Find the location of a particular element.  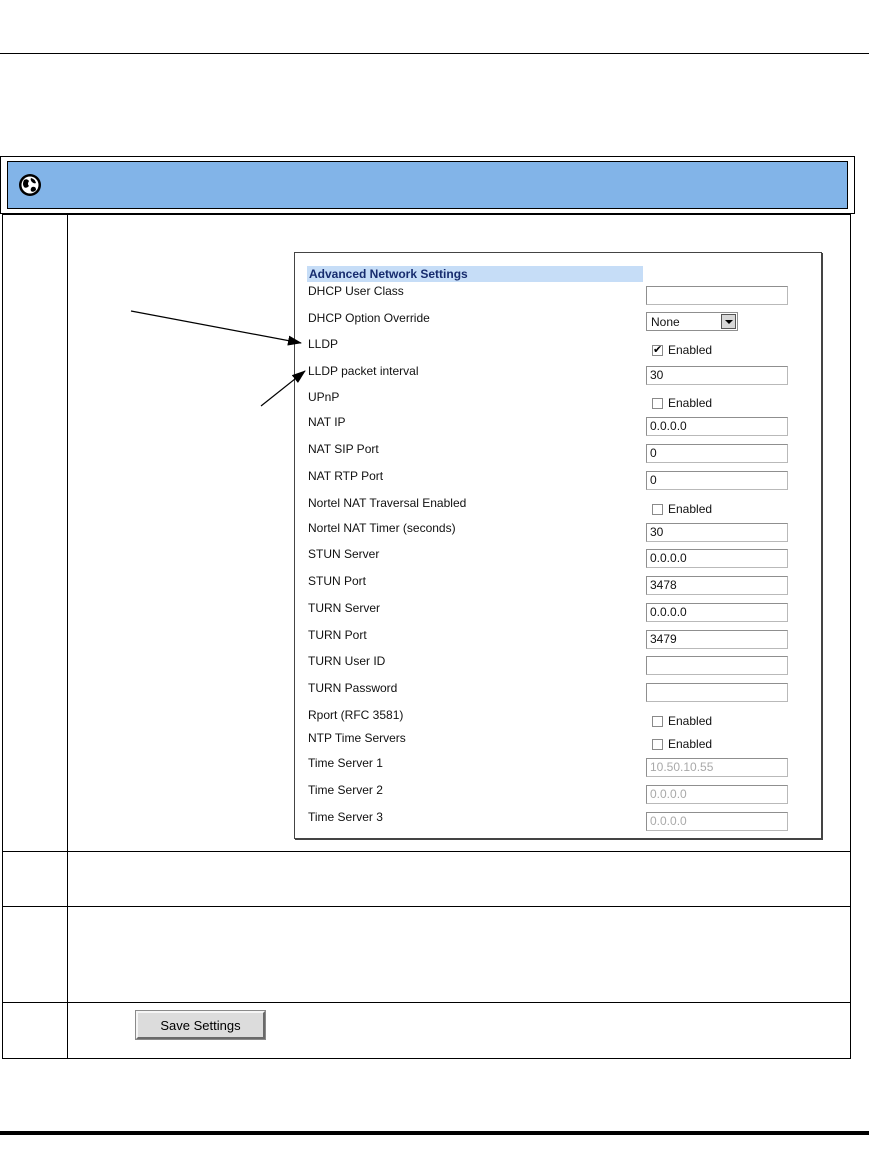

rport-rfc-3581-checkbox: Enabled is located at coordinates (682, 721).